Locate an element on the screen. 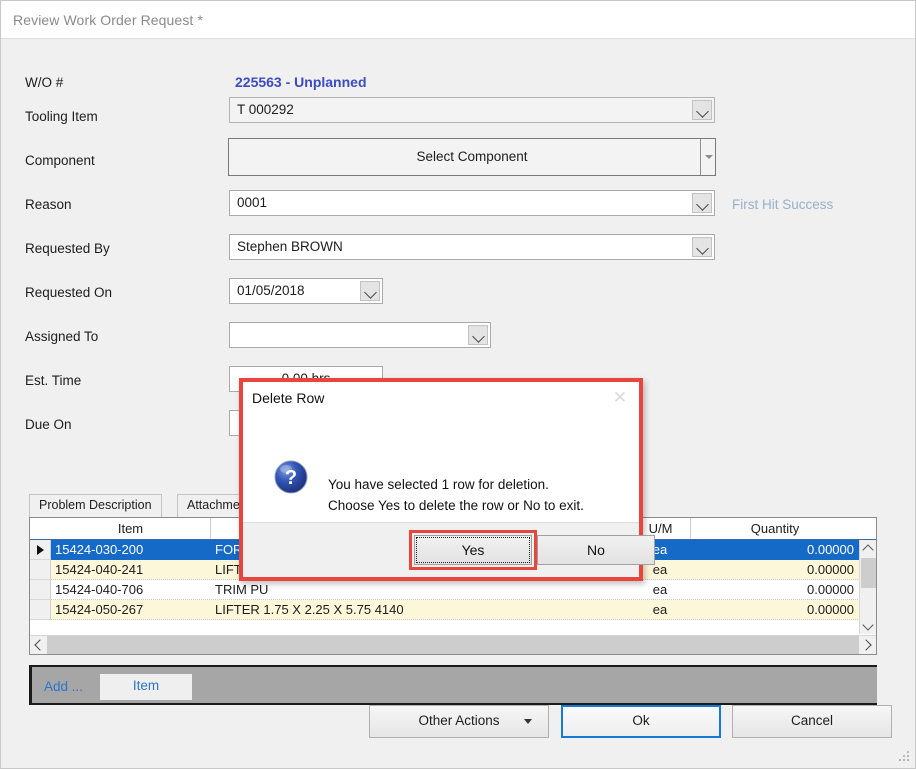 Image resolution: width=916 pixels, height=769 pixels. grid-horizontal-scrollbar is located at coordinates (453, 644).